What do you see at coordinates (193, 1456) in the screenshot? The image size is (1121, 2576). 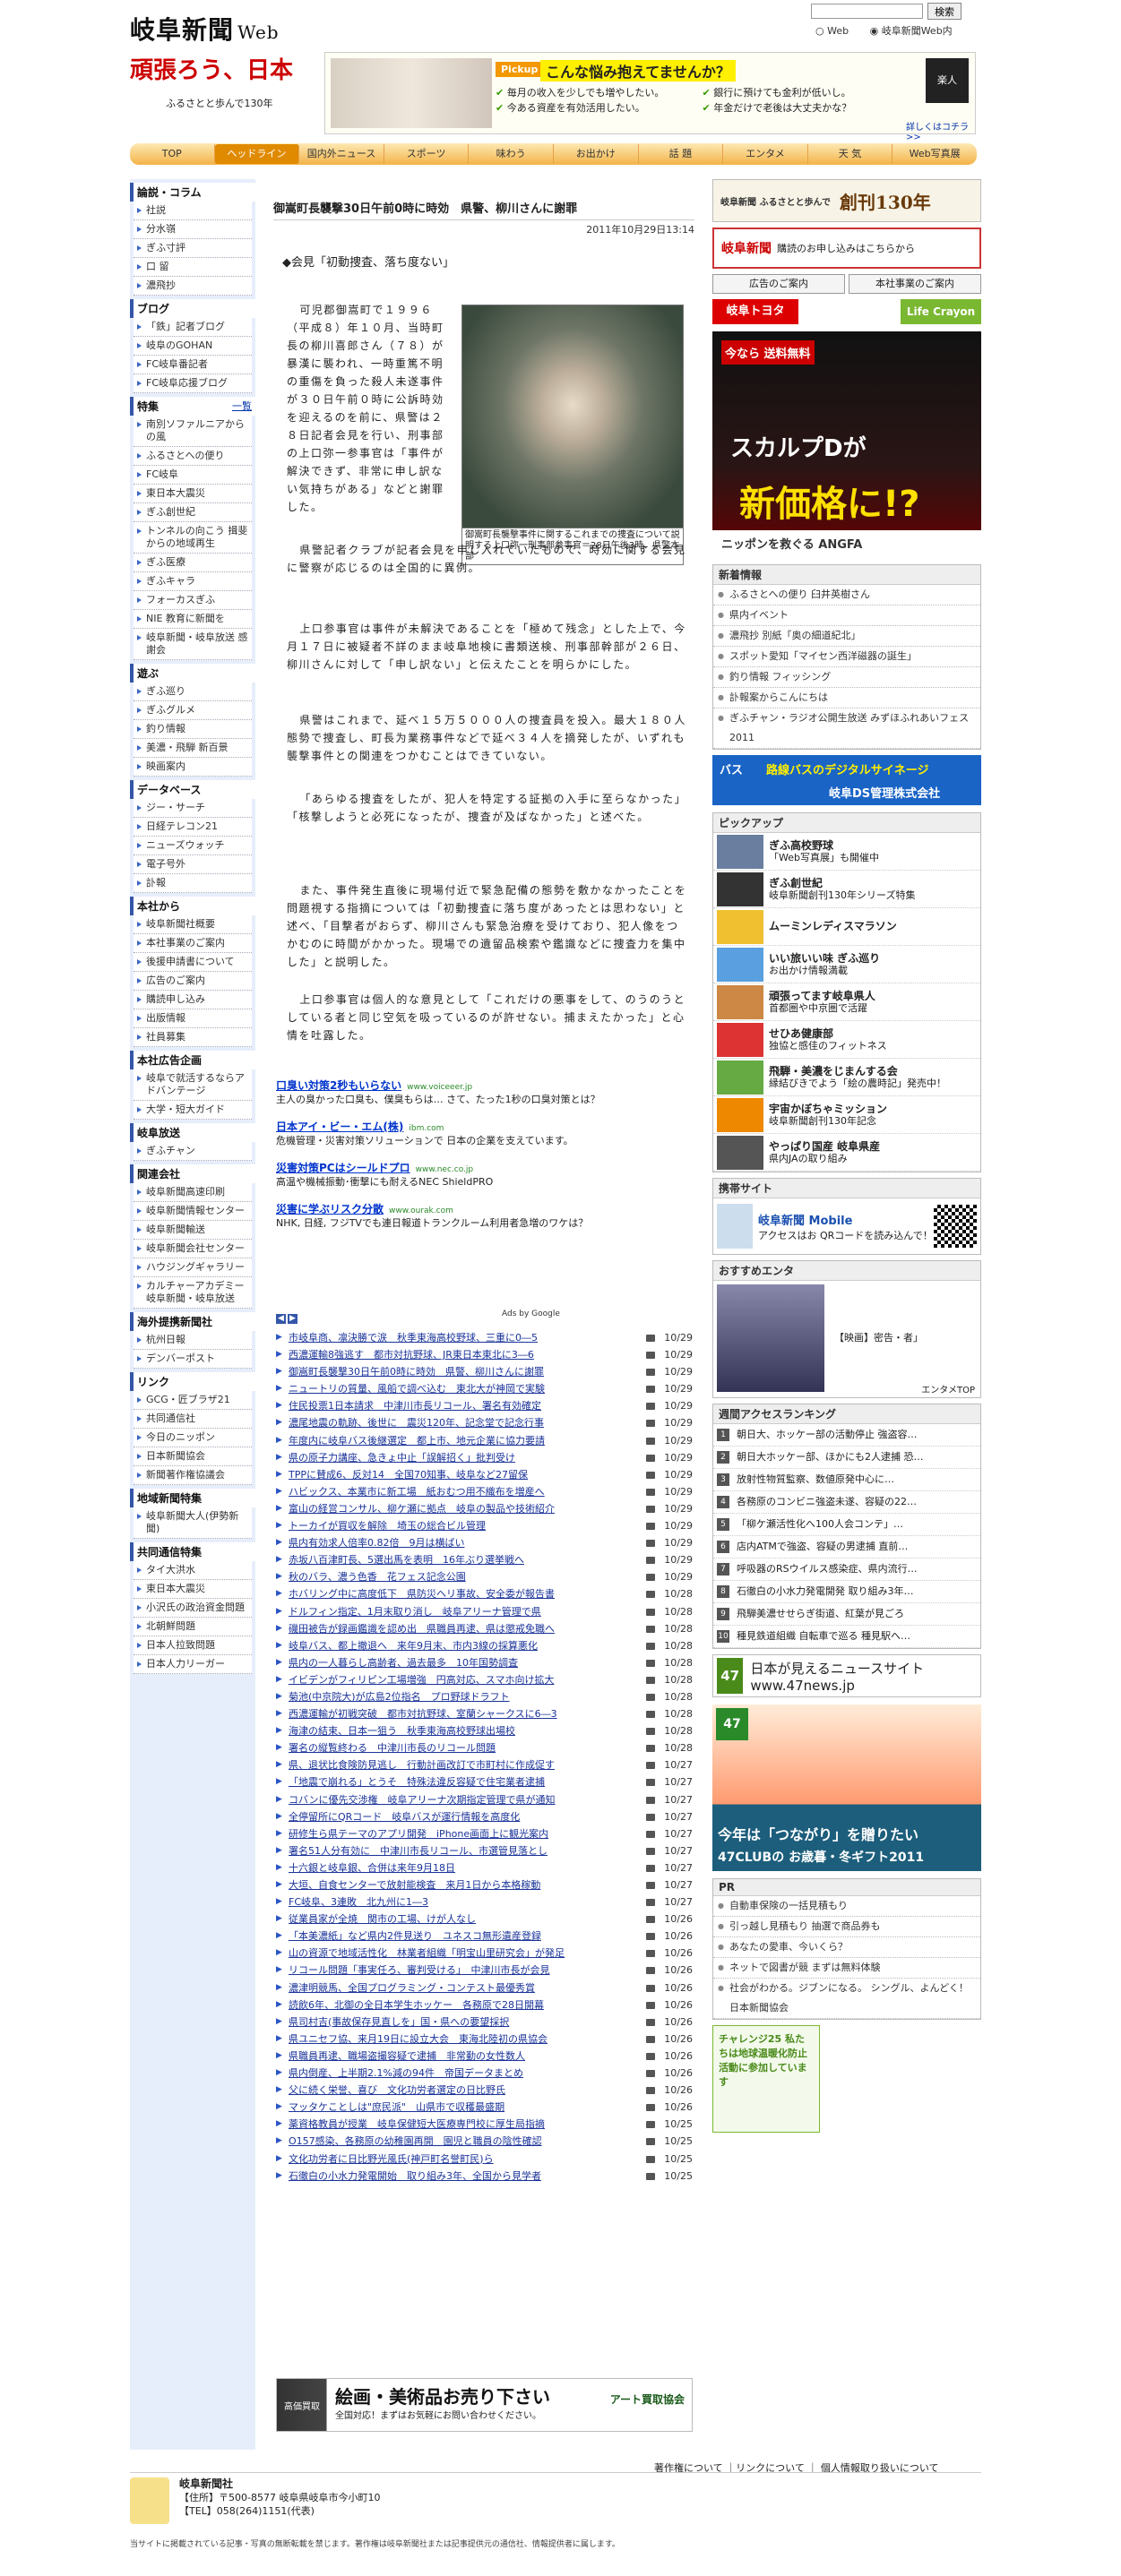 I see `sidebar-item: 日本新聞協会` at bounding box center [193, 1456].